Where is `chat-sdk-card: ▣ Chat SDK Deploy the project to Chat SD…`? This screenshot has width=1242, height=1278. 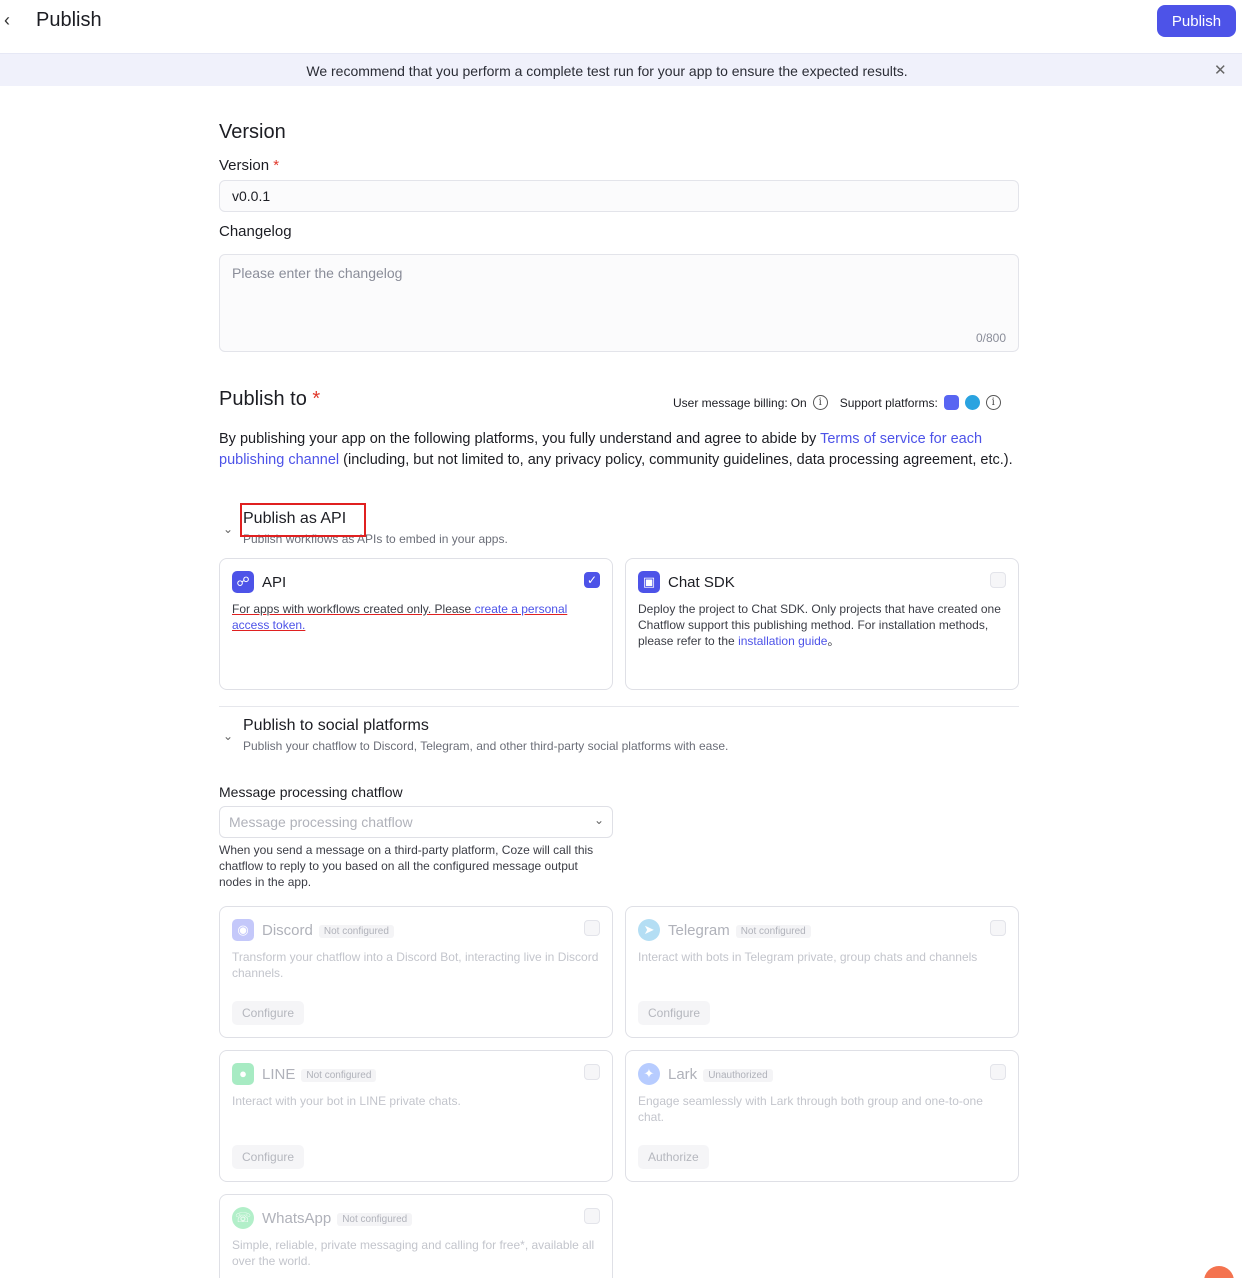 chat-sdk-card: ▣ Chat SDK Deploy the project to Chat SD… is located at coordinates (822, 624).